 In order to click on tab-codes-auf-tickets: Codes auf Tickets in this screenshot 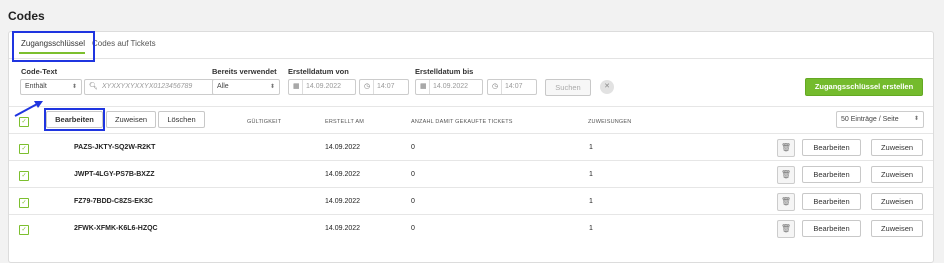, I will do `click(124, 43)`.